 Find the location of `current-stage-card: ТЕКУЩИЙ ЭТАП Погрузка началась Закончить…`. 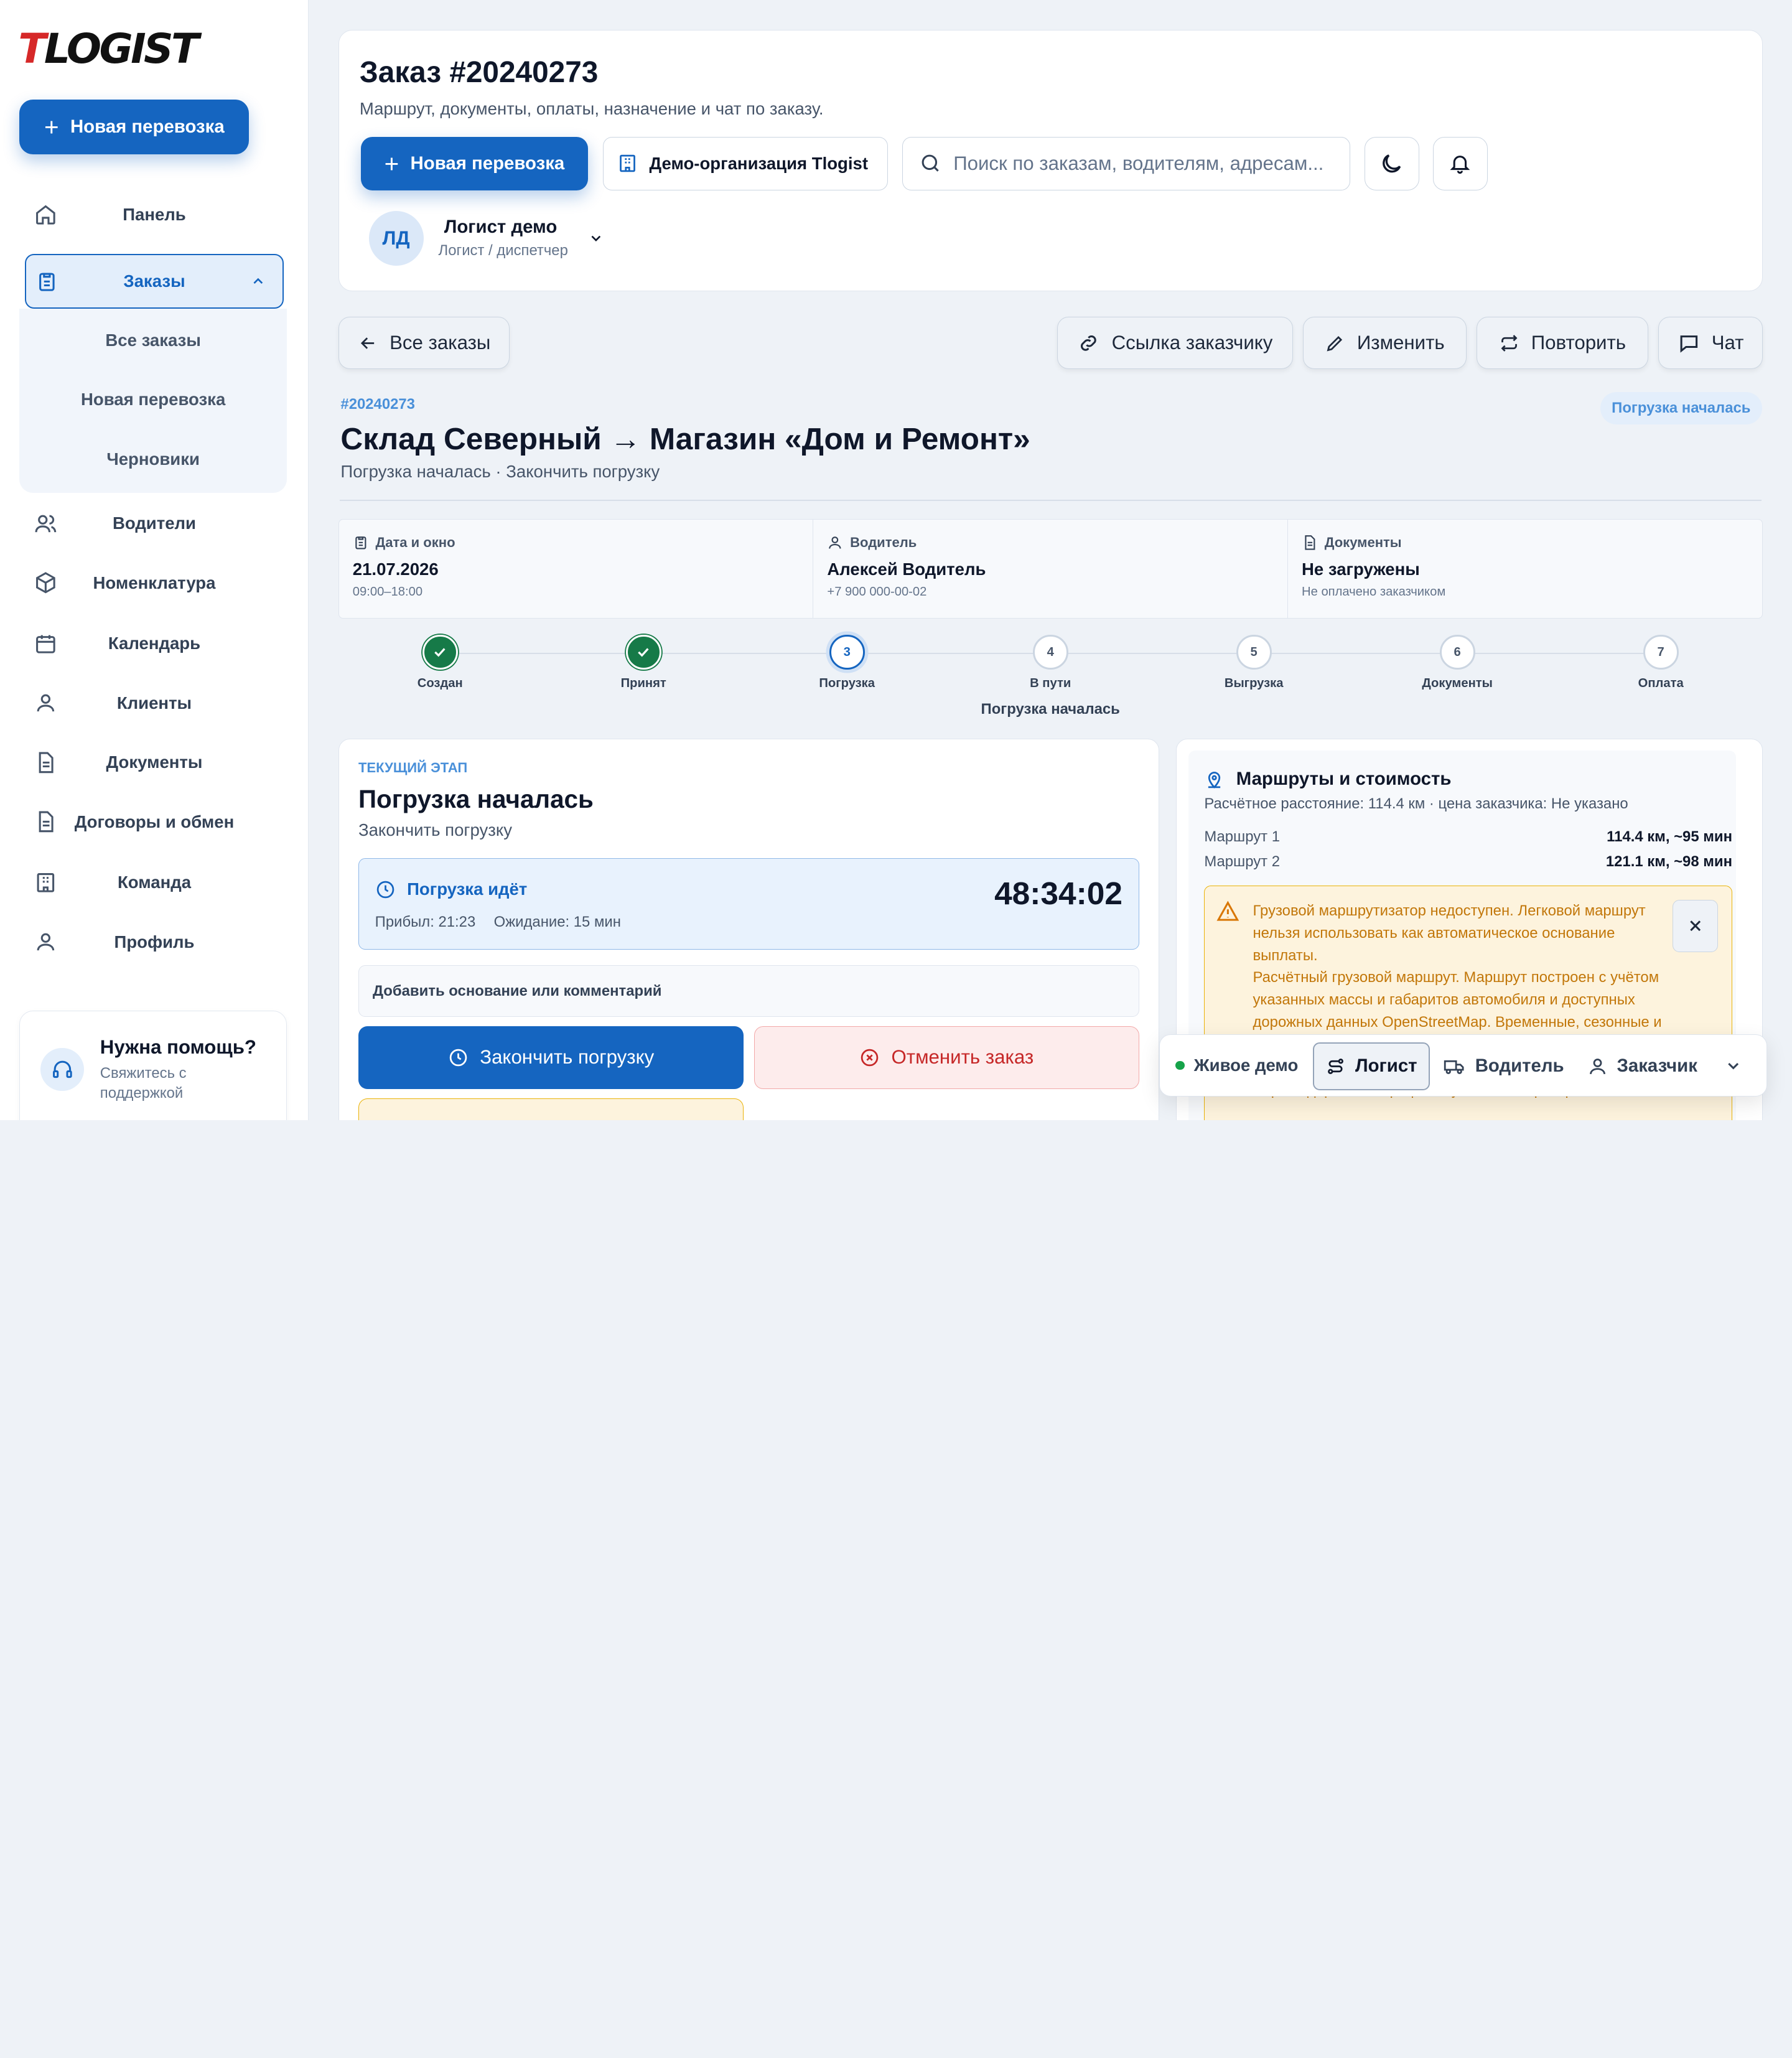

current-stage-card: ТЕКУЩИЙ ЭТАП Погрузка началась Закончить… is located at coordinates (749, 930).